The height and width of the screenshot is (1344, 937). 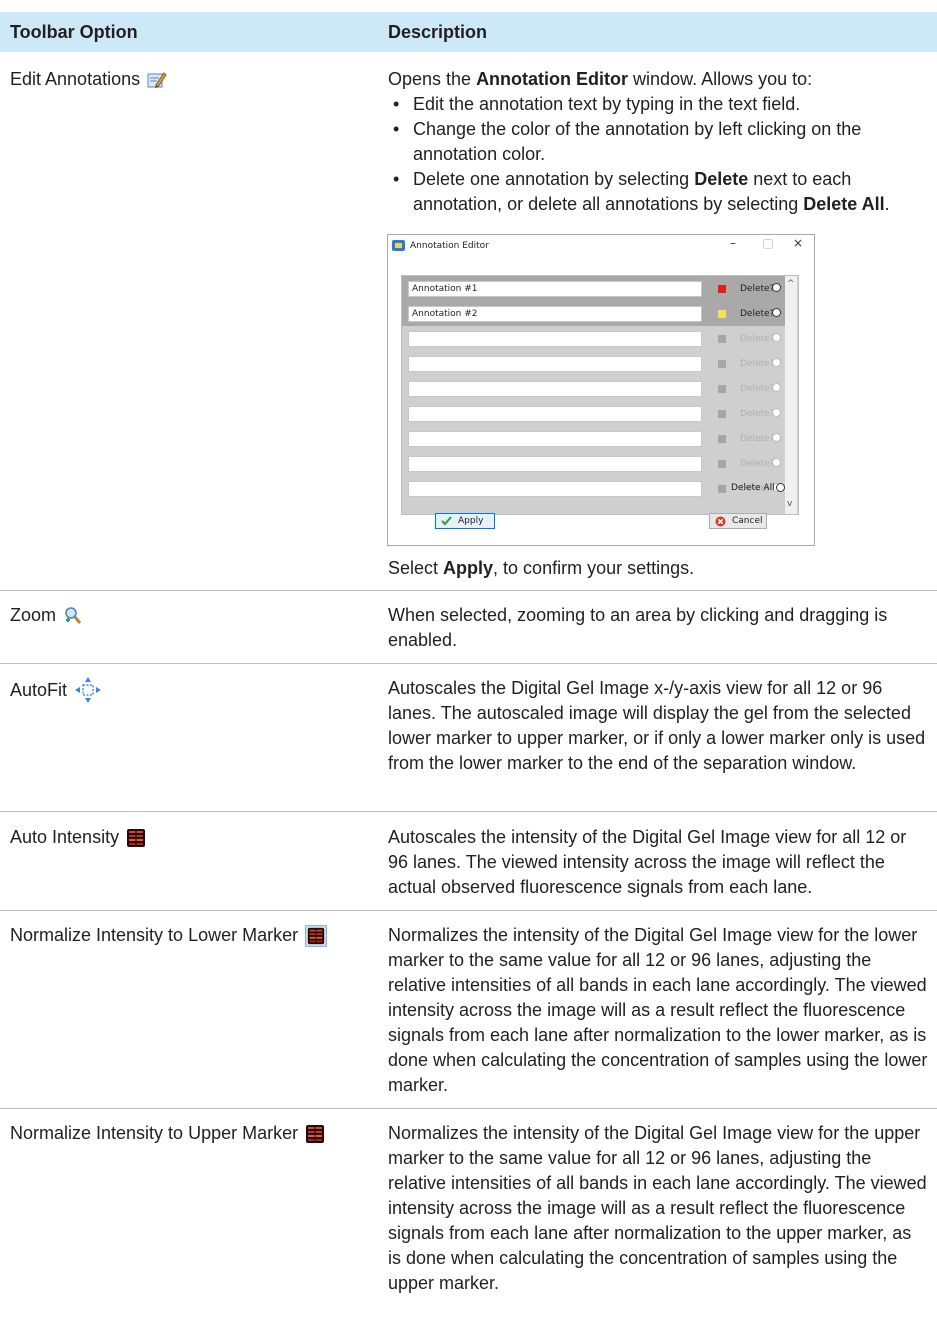 What do you see at coordinates (468, 568) in the screenshot?
I see `after-bold: Apply` at bounding box center [468, 568].